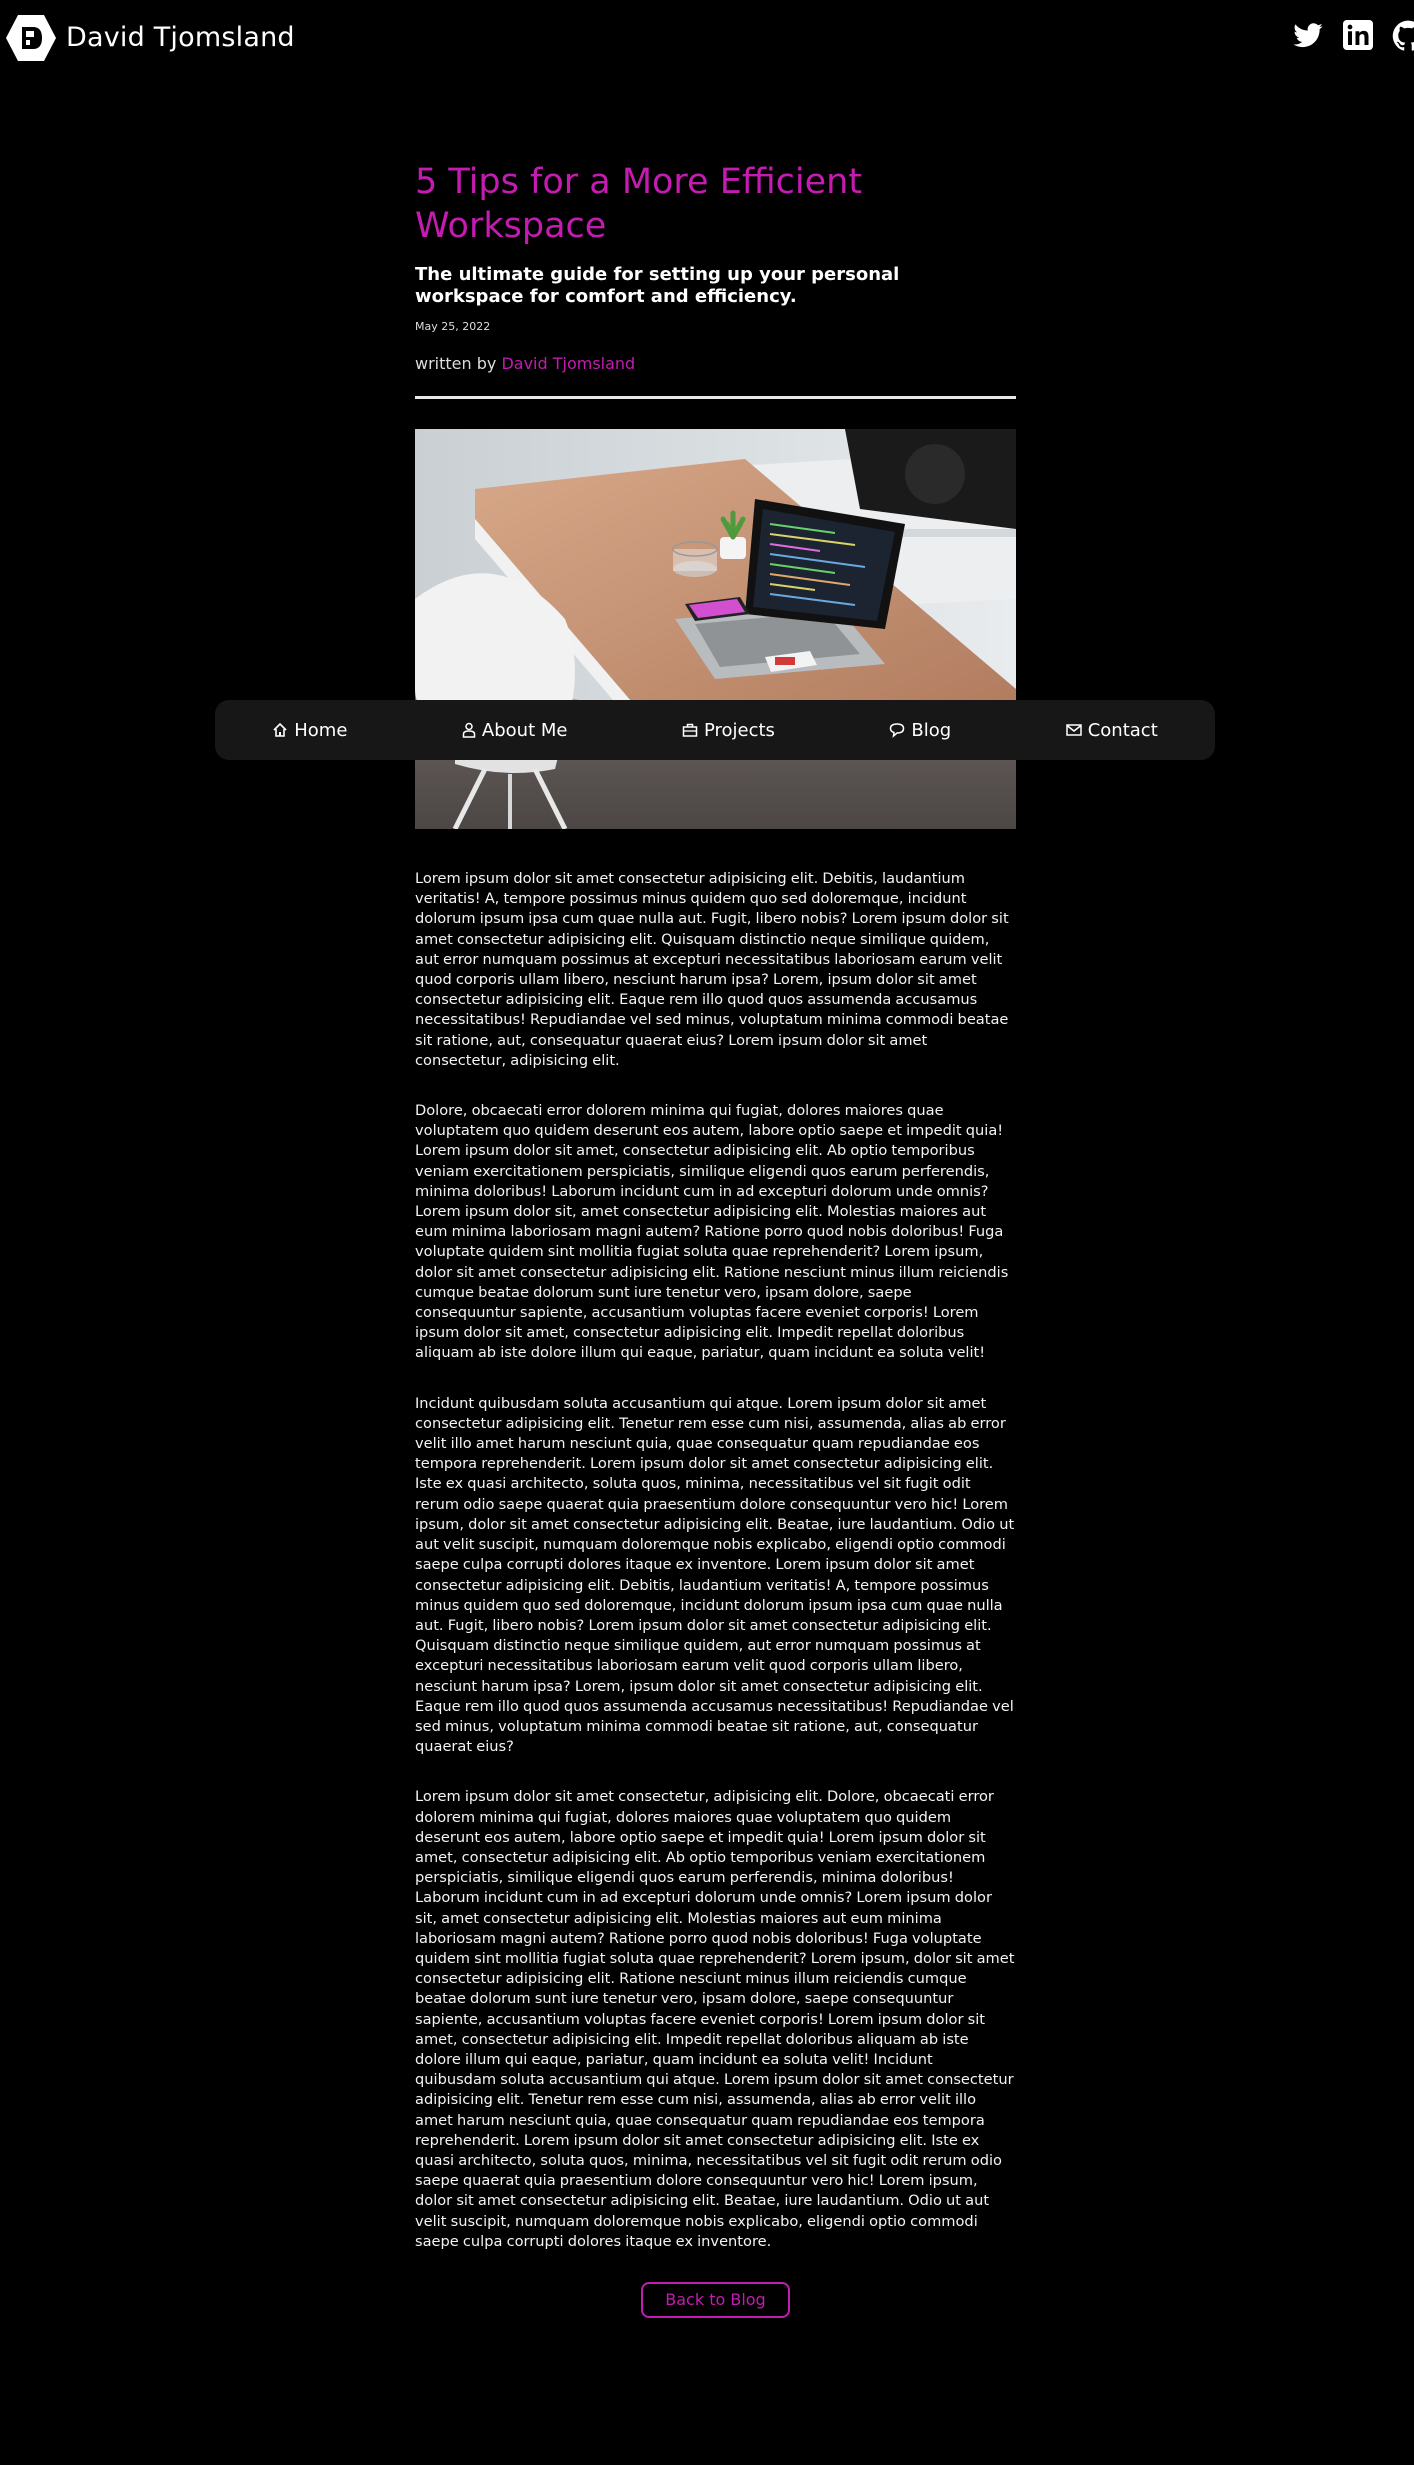 Image resolution: width=1414 pixels, height=2465 pixels. Describe the element at coordinates (715, 397) in the screenshot. I see `title-divider` at that location.